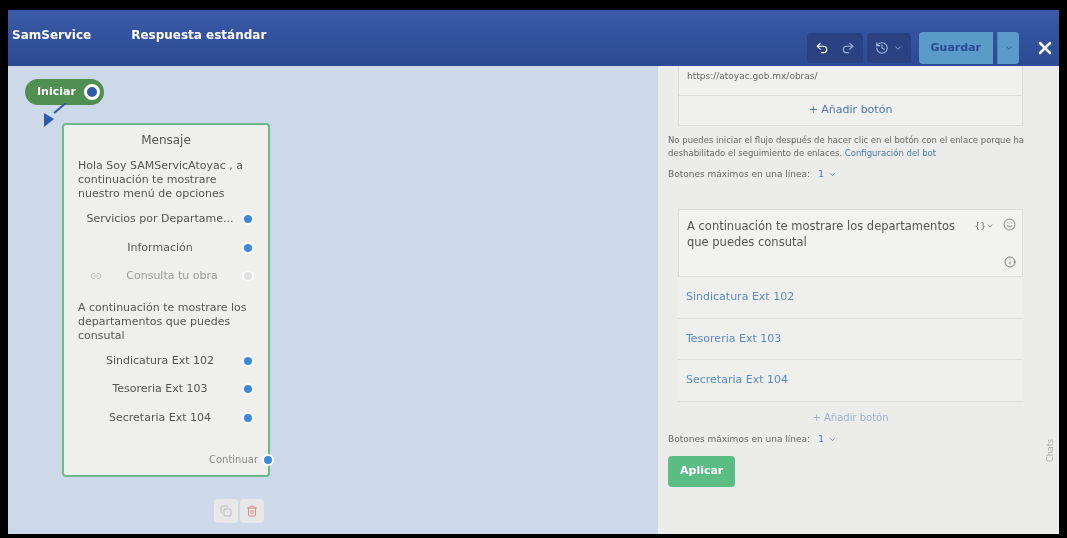 This screenshot has width=1067, height=538. I want to click on apply-button: Aplicar, so click(702, 471).